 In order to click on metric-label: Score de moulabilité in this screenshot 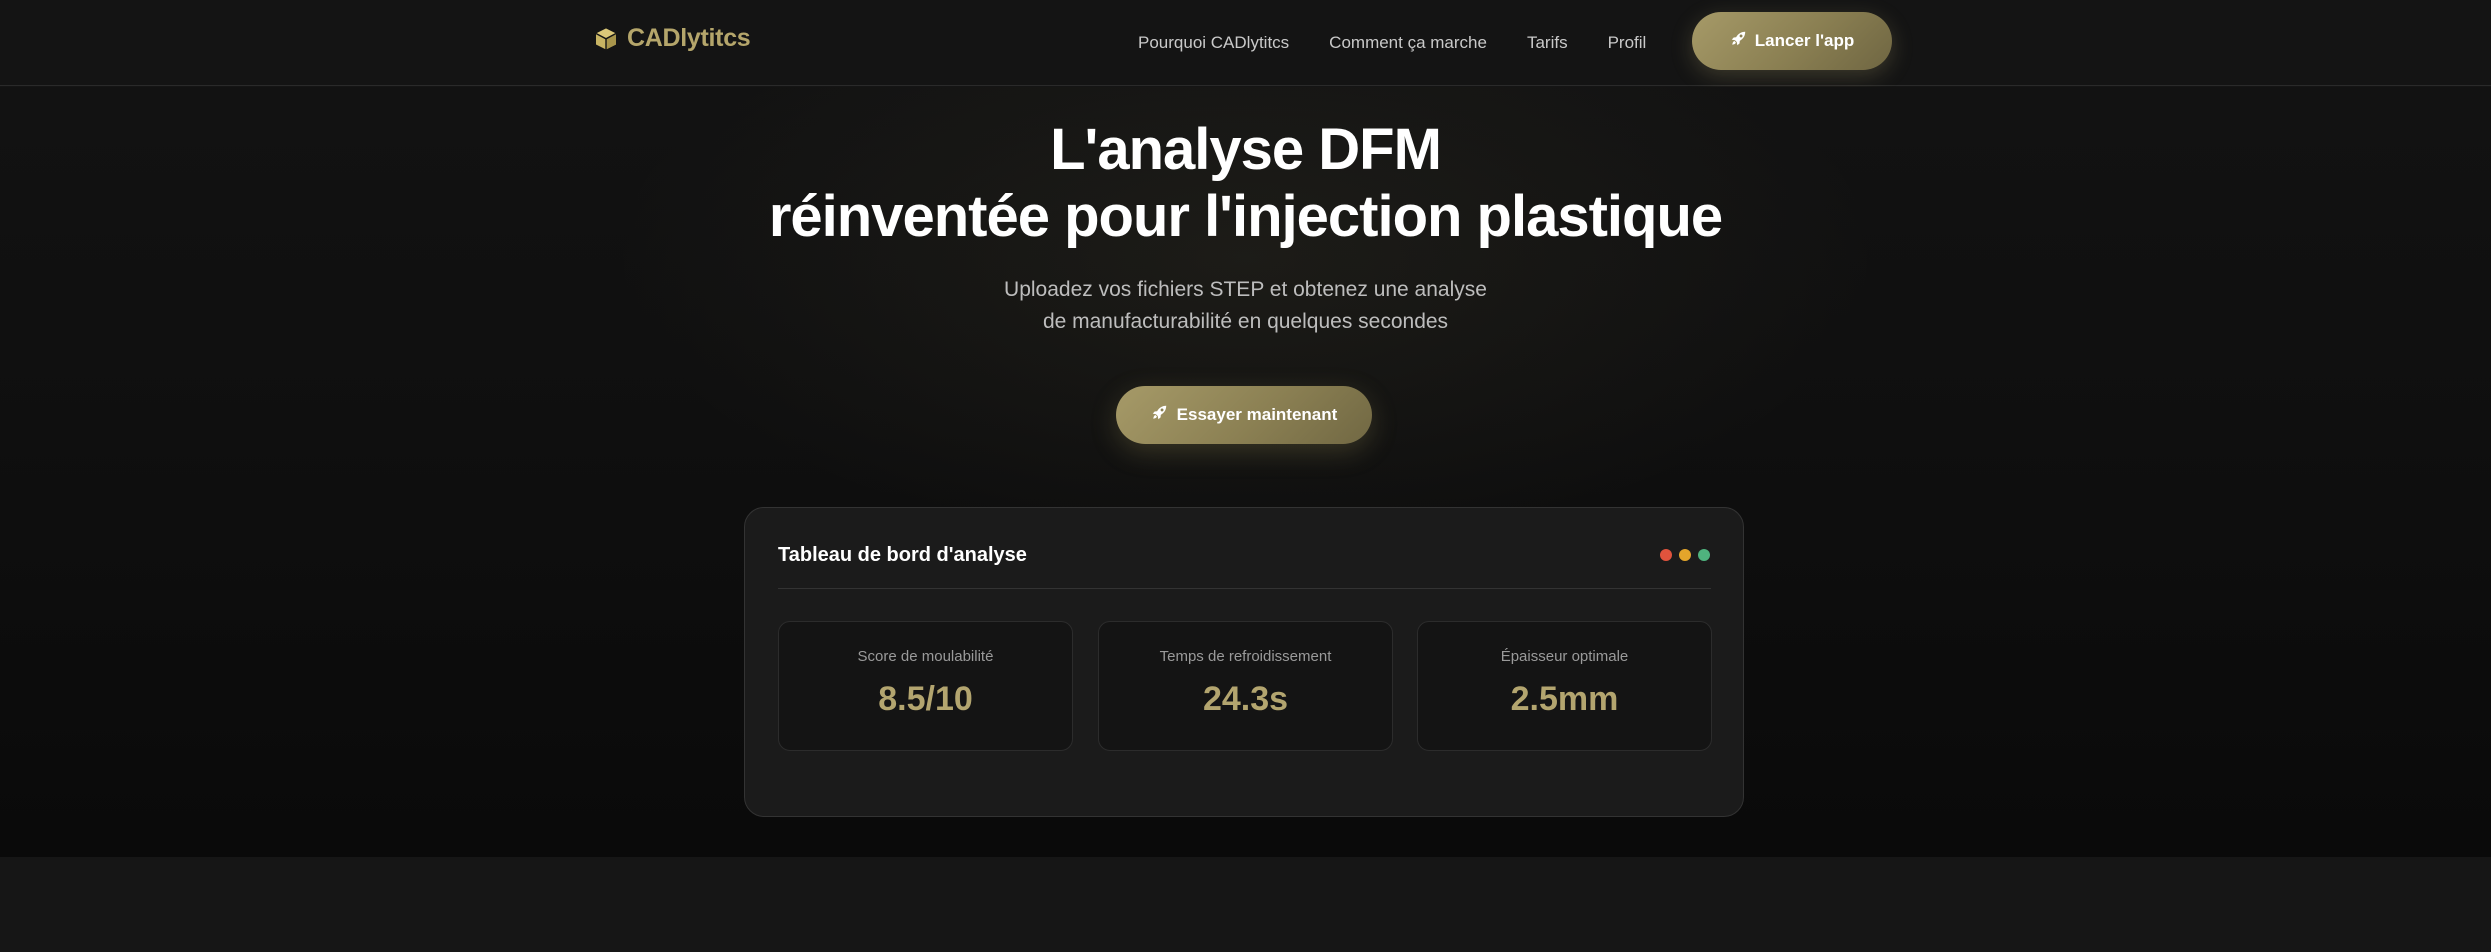, I will do `click(925, 656)`.